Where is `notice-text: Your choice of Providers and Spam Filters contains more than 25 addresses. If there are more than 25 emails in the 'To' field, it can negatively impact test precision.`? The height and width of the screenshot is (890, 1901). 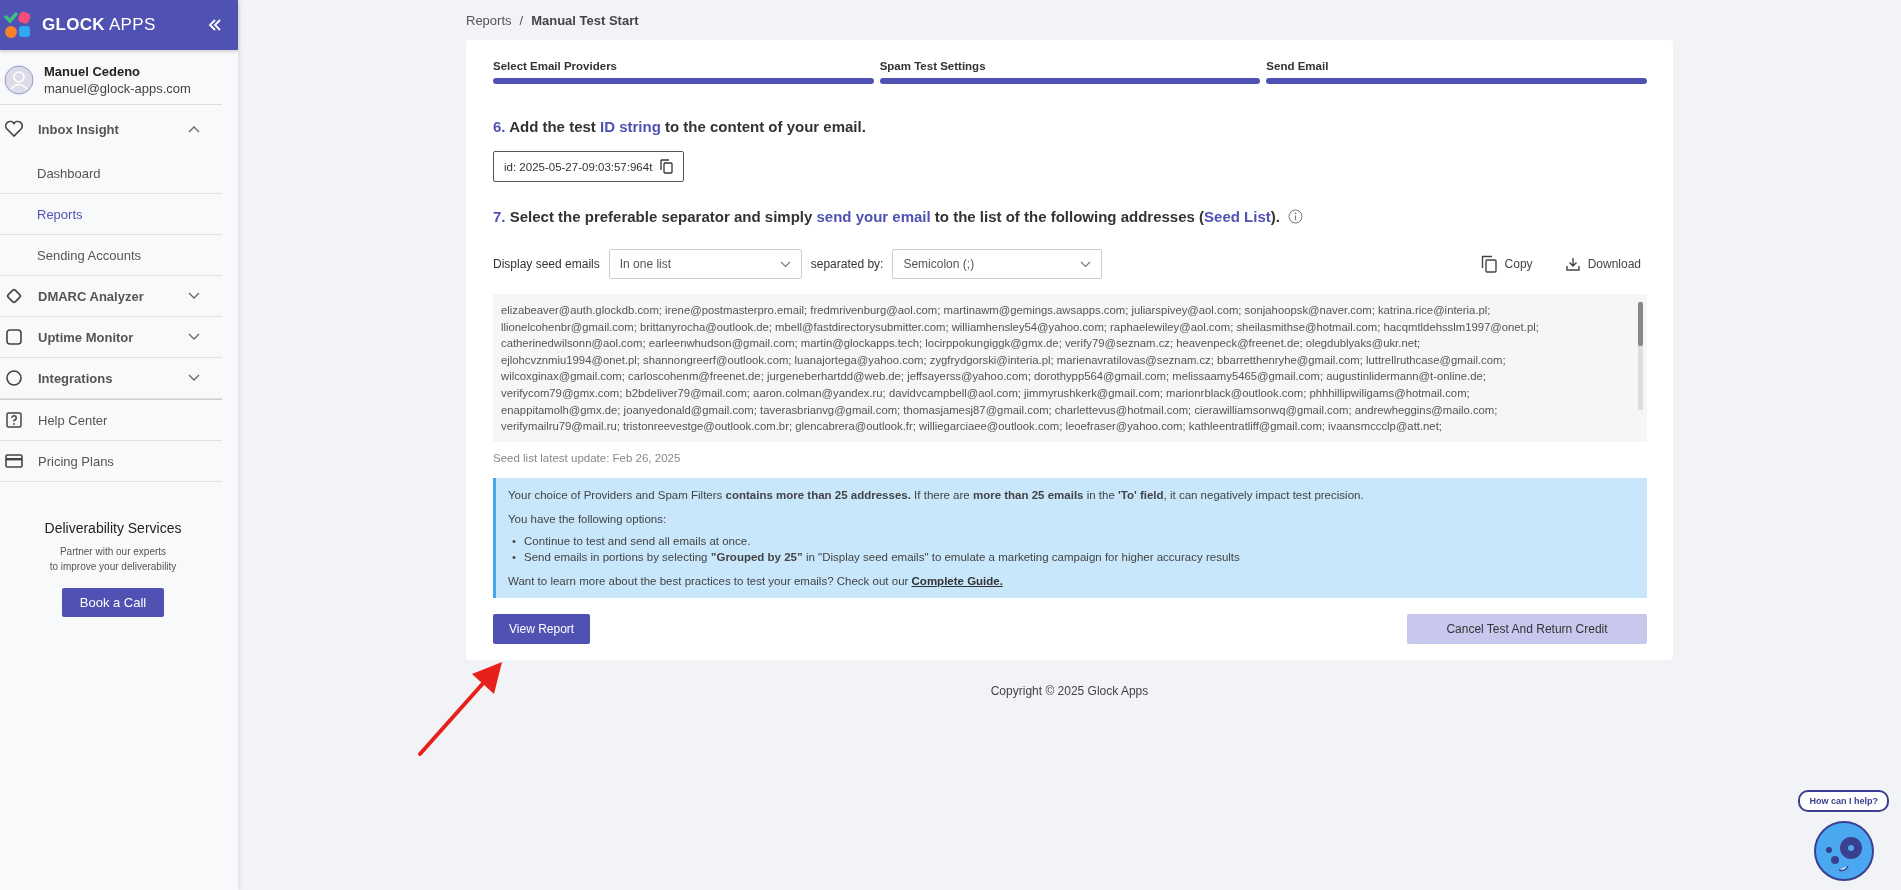
notice-text: Your choice of Providers and Spam Filters contains more than 25 addresses. If there are more than 25 emails in the 'To' field, it can negatively impact test precision. is located at coordinates (936, 495).